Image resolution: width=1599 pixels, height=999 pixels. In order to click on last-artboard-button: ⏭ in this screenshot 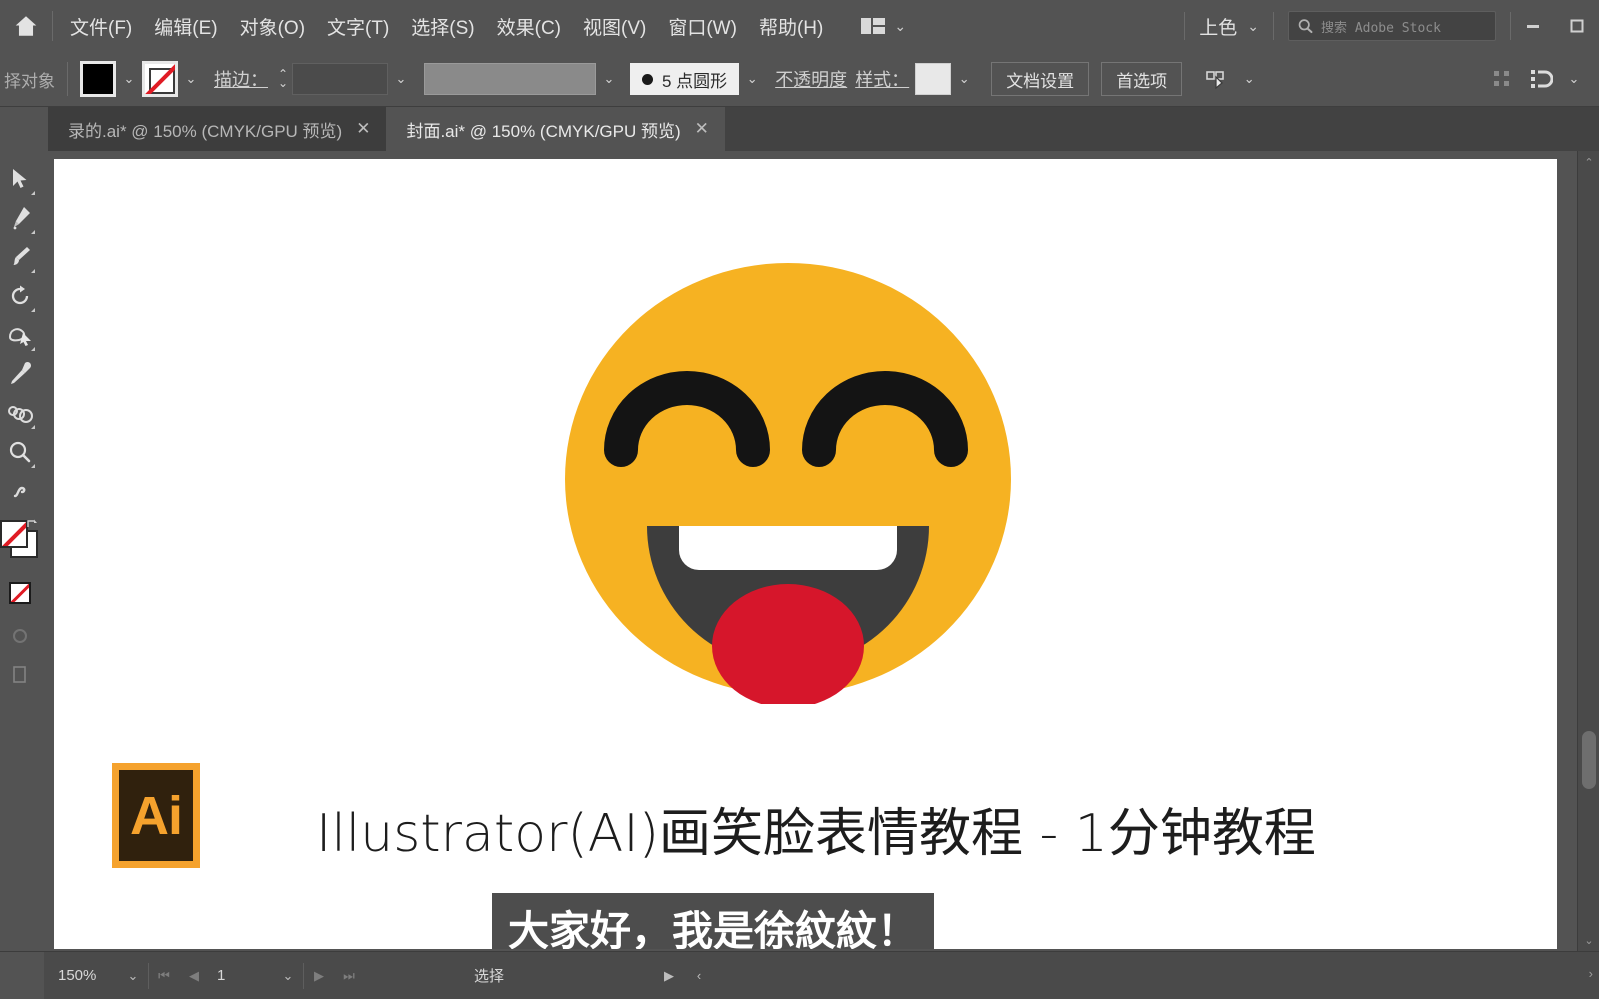, I will do `click(349, 976)`.